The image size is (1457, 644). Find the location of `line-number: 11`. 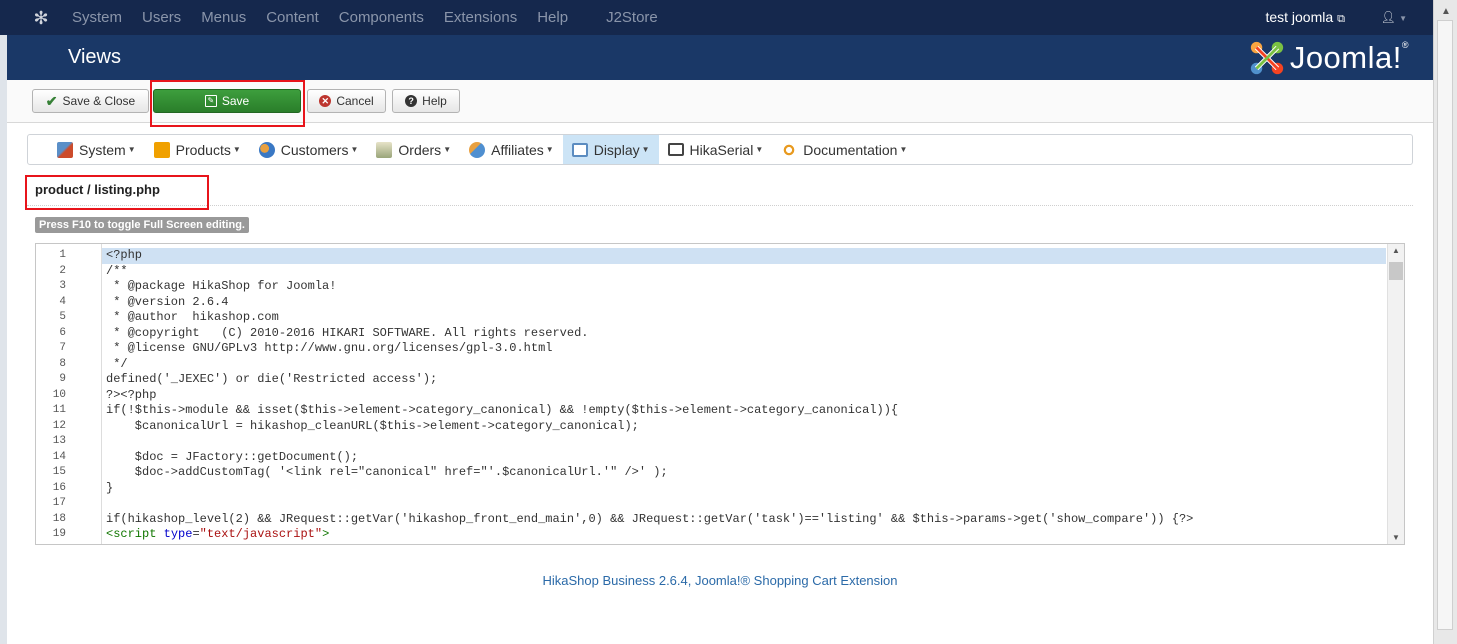

line-number: 11 is located at coordinates (59, 410).